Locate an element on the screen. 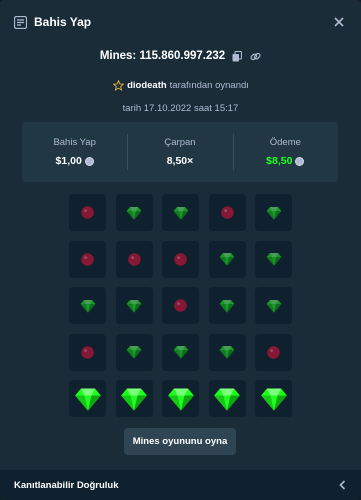 This screenshot has width=361, height=500. bet-amount-value: $1,00 is located at coordinates (68, 161).